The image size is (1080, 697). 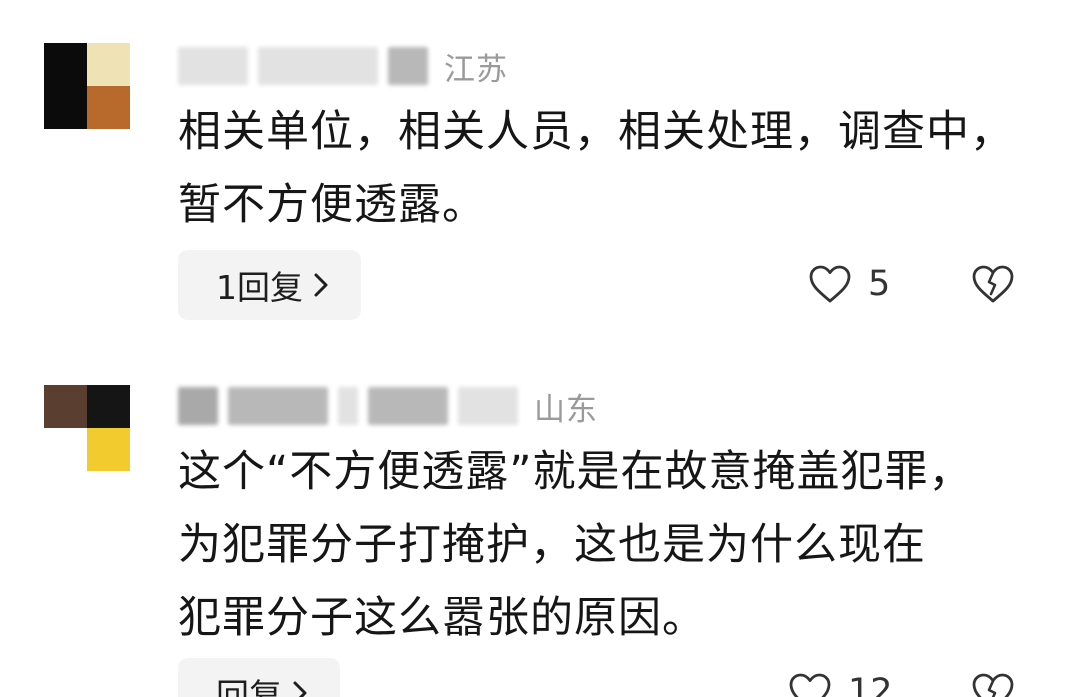 I want to click on comment-meta: 江苏, so click(x=343, y=66).